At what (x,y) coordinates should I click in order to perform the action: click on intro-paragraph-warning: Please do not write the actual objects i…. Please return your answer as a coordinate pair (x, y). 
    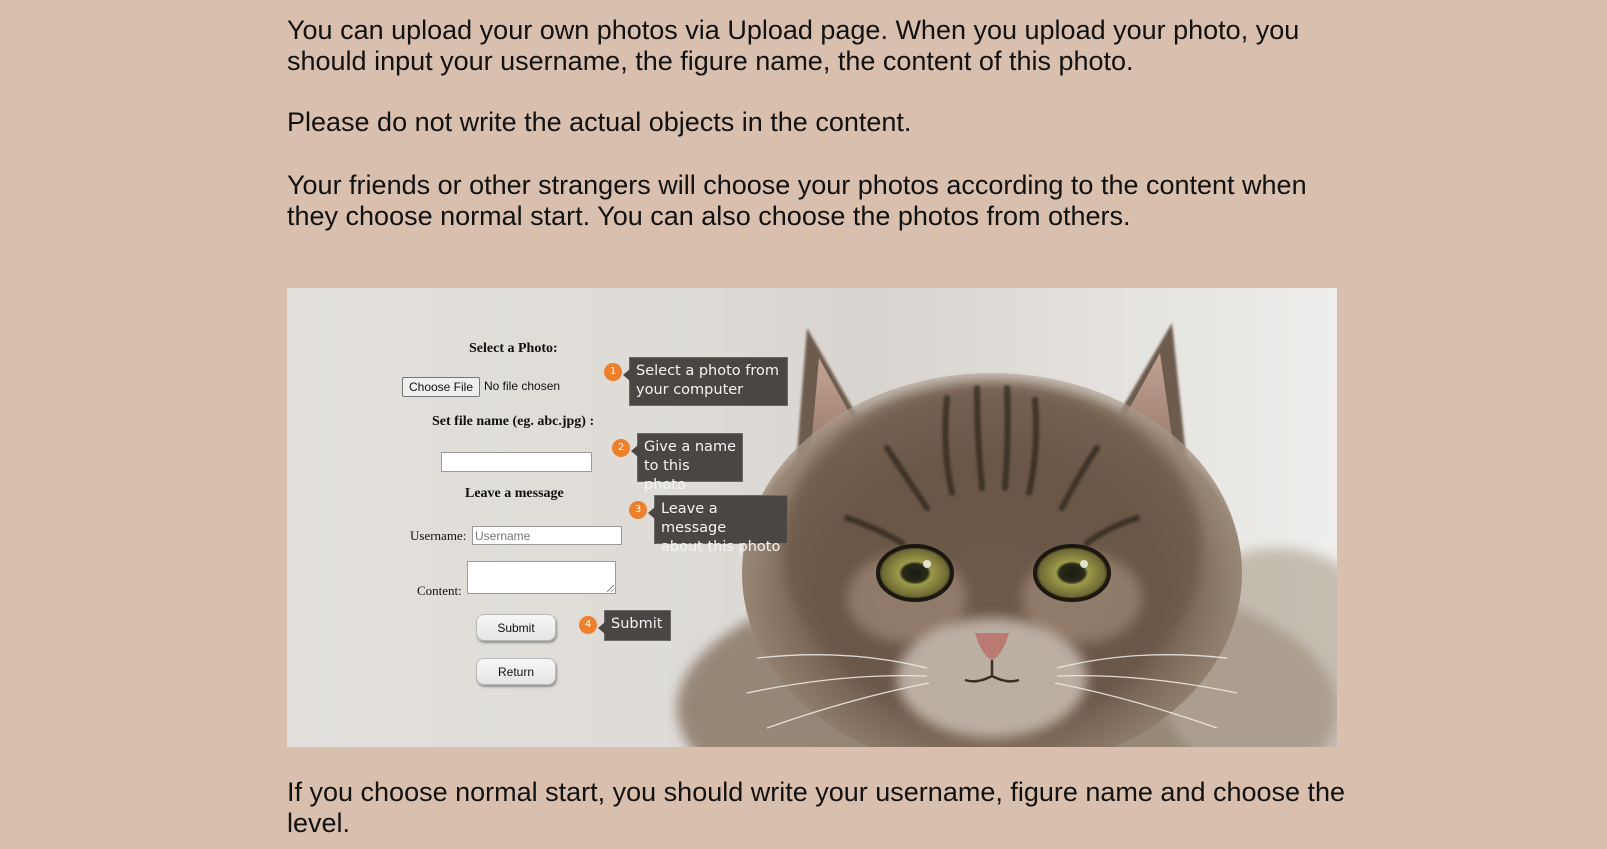
    Looking at the image, I should click on (599, 122).